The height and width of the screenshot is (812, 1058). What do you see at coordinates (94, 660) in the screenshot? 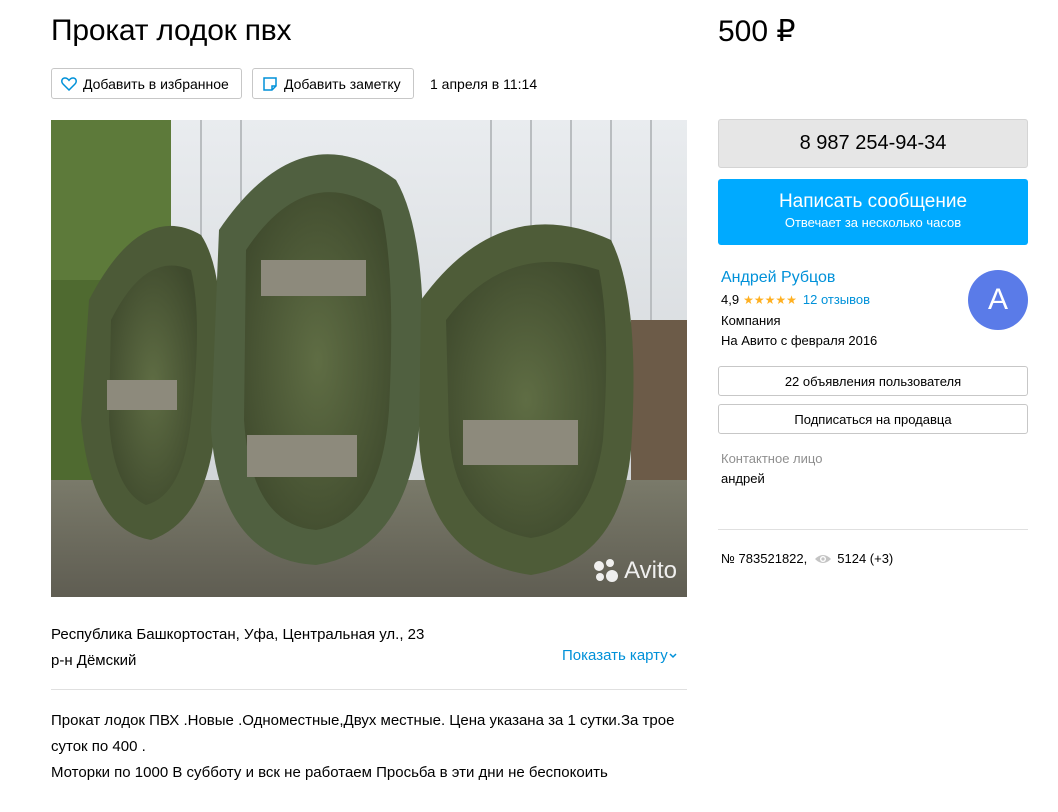
I see `district: р-н Дёмский` at bounding box center [94, 660].